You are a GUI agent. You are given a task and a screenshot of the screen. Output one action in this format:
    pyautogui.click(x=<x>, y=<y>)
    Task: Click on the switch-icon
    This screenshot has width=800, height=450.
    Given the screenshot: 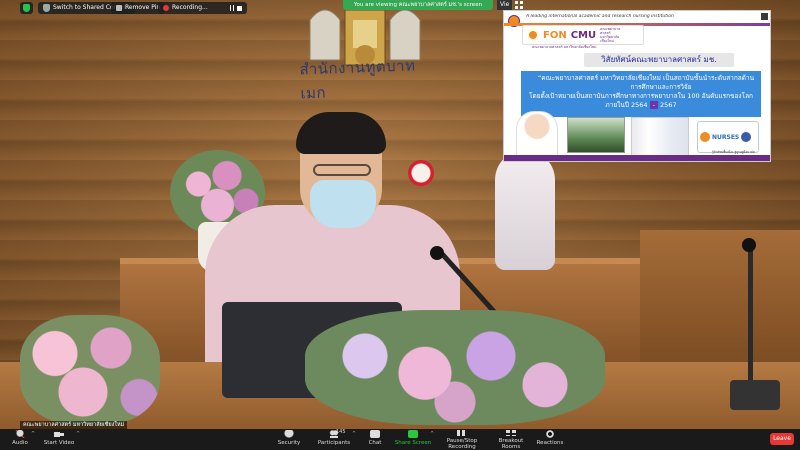 What is the action you would take?
    pyautogui.click(x=46, y=8)
    